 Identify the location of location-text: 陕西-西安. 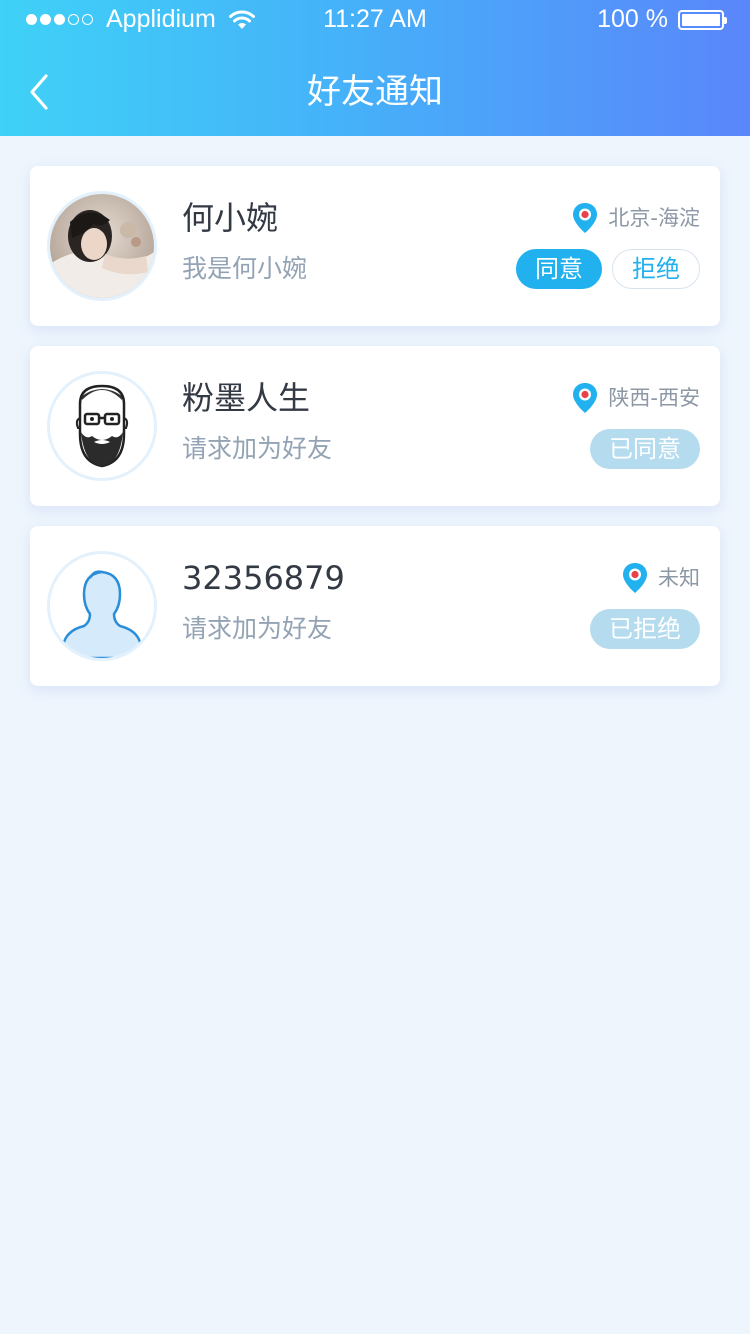
(654, 398).